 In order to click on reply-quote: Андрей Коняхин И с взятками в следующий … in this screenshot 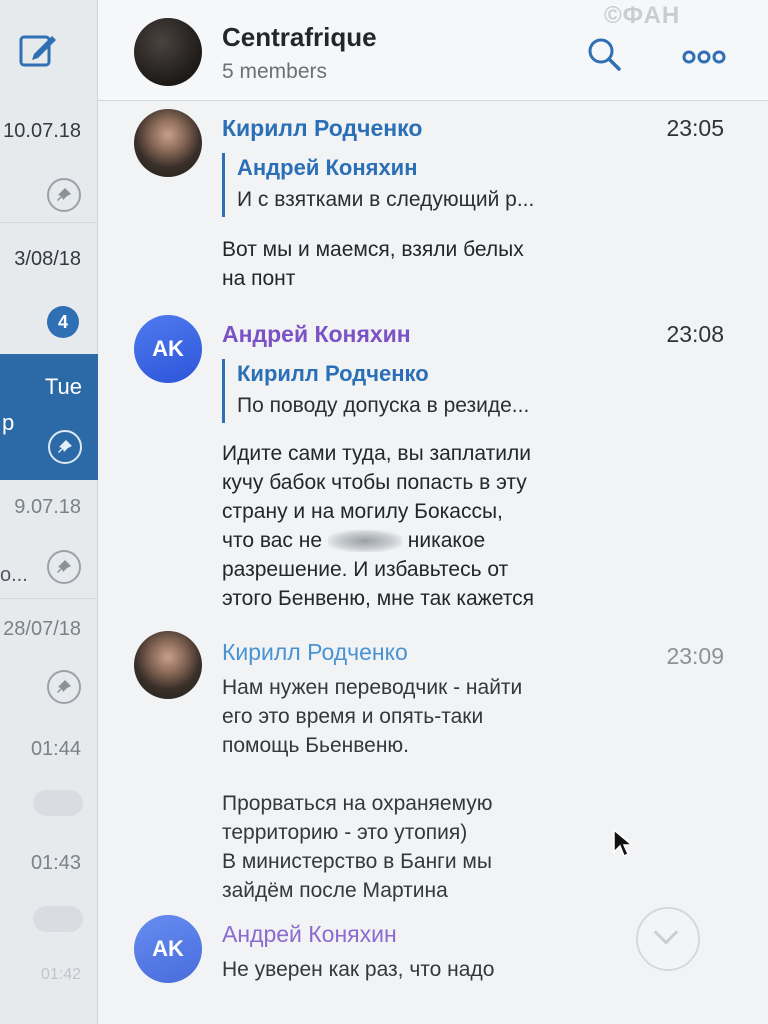, I will do `click(378, 185)`.